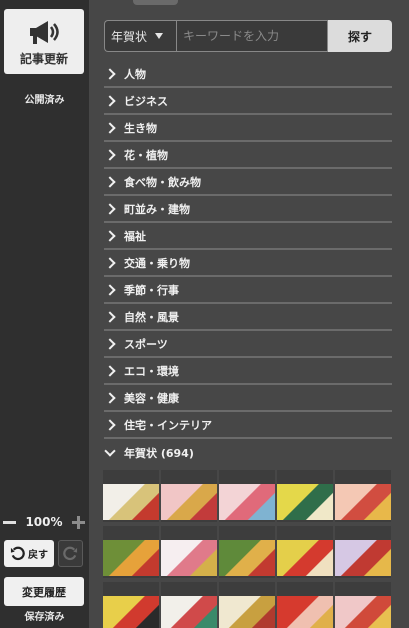 This screenshot has height=628, width=409. I want to click on thumbnail-gold-on-green, so click(247, 552).